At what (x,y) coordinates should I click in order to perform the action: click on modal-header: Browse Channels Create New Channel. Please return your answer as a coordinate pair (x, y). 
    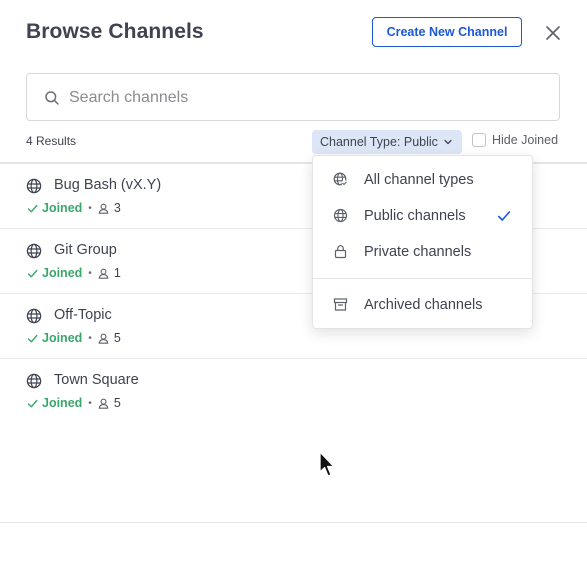
    Looking at the image, I should click on (293, 33).